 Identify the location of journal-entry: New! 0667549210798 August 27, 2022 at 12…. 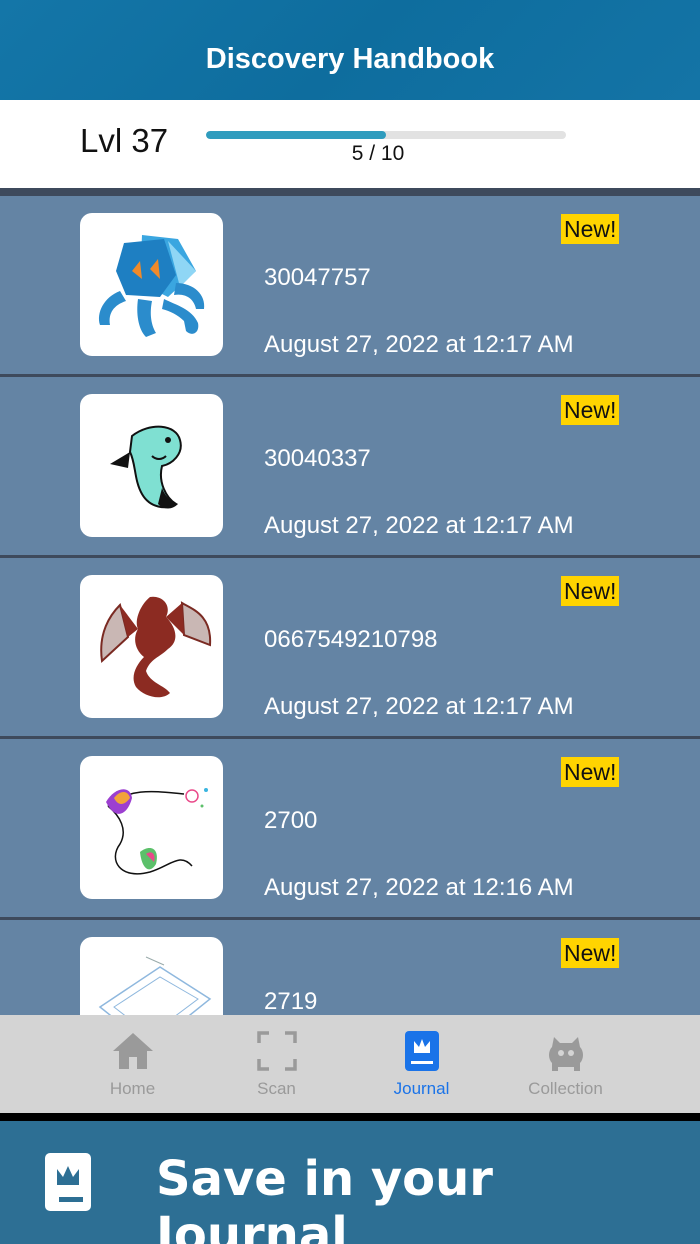
(350, 647).